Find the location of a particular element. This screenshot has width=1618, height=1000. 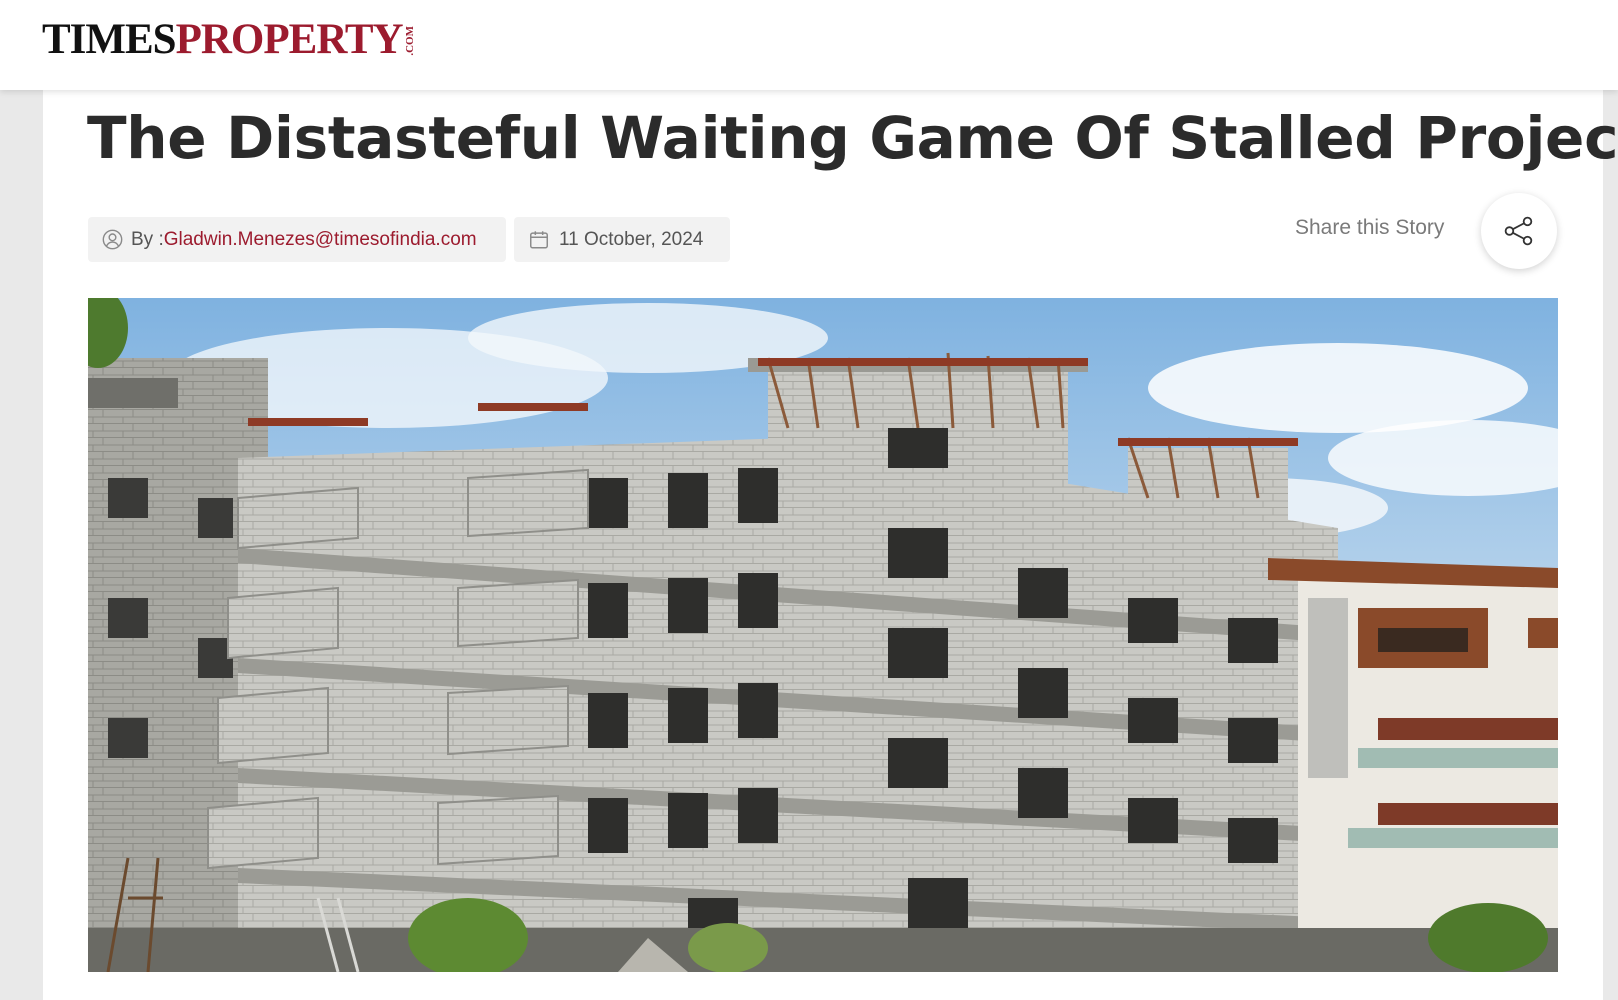

site-logo: TIMES PROPERTY .COM is located at coordinates (229, 40).